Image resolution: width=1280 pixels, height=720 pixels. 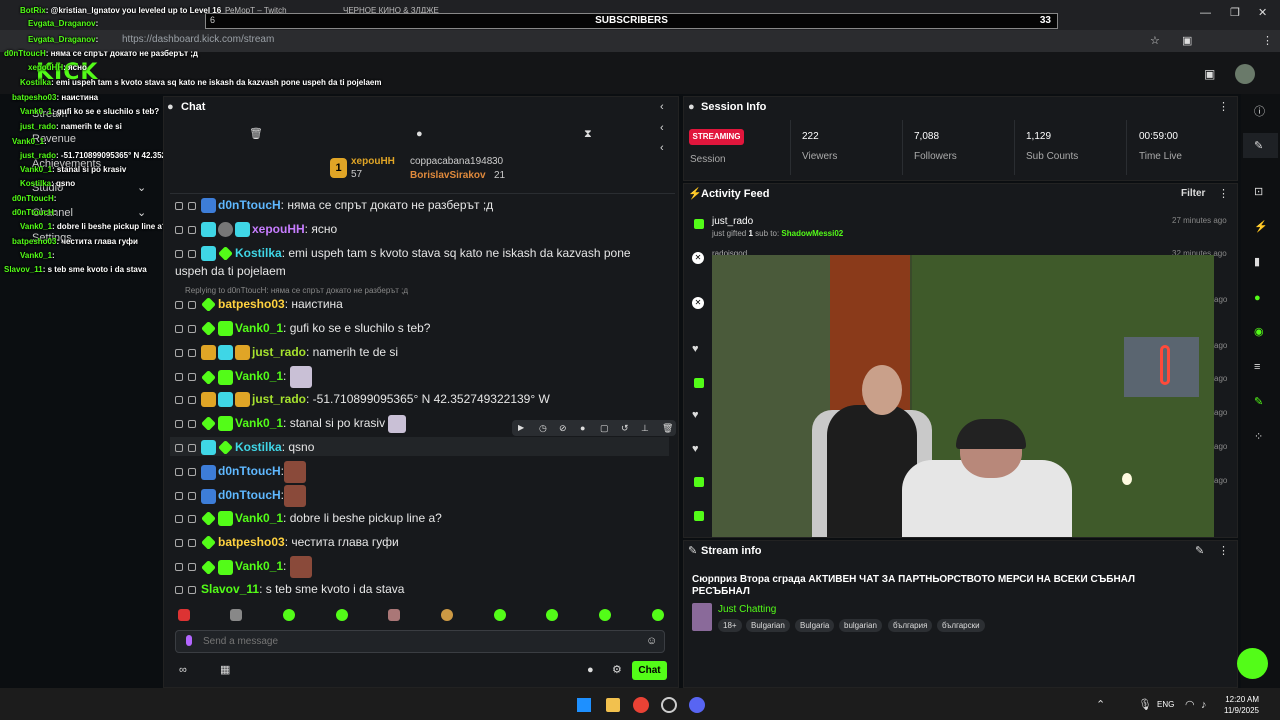 I want to click on tag: български, so click(x=961, y=625).